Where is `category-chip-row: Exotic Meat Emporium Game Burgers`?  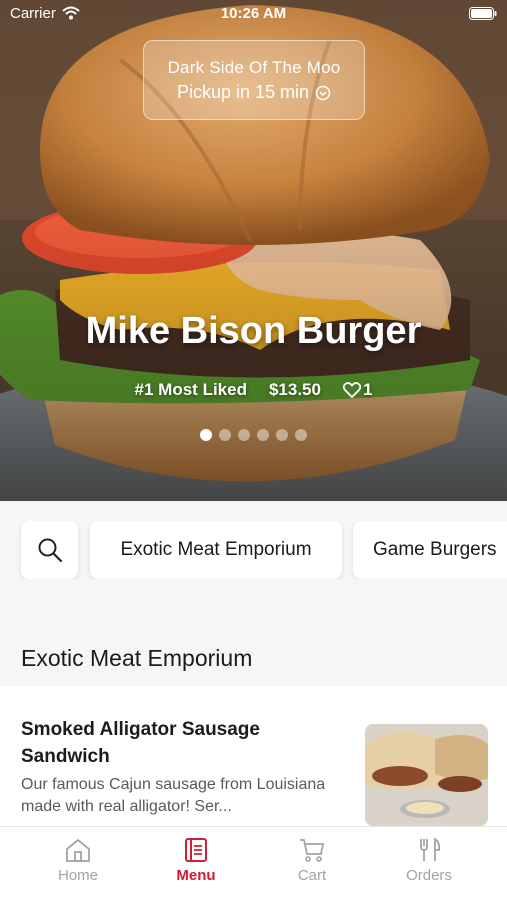 category-chip-row: Exotic Meat Emporium Game Burgers is located at coordinates (253, 550).